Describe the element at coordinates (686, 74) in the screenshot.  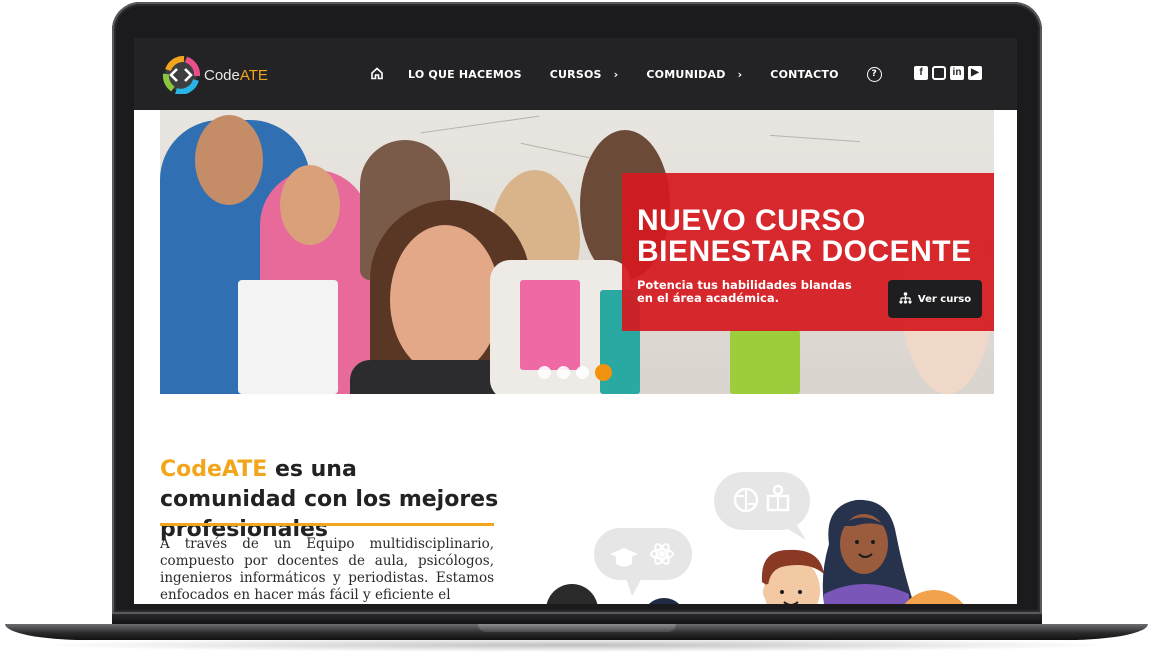
I see `nav-comunidad-label: COMUNIDAD` at that location.